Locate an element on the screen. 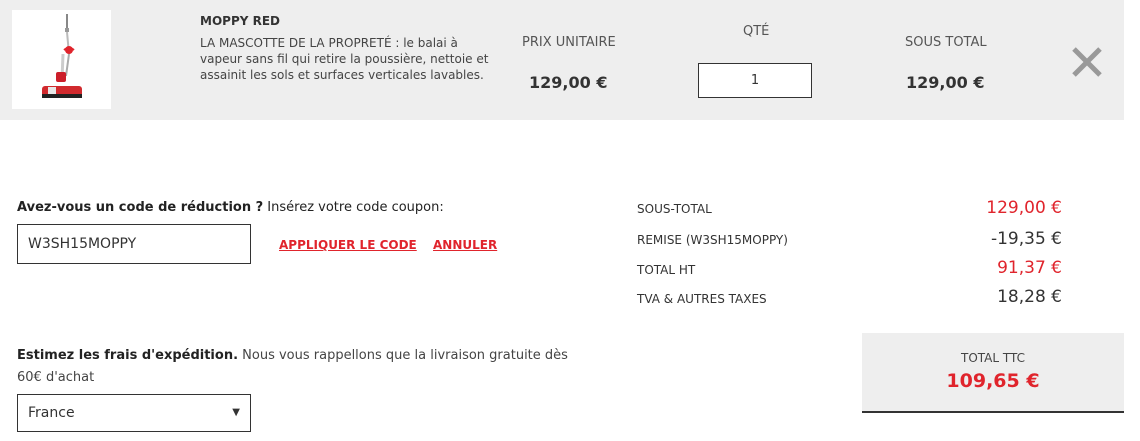 This screenshot has width=1140, height=441. tax-amount: 18,28 € is located at coordinates (1029, 297).